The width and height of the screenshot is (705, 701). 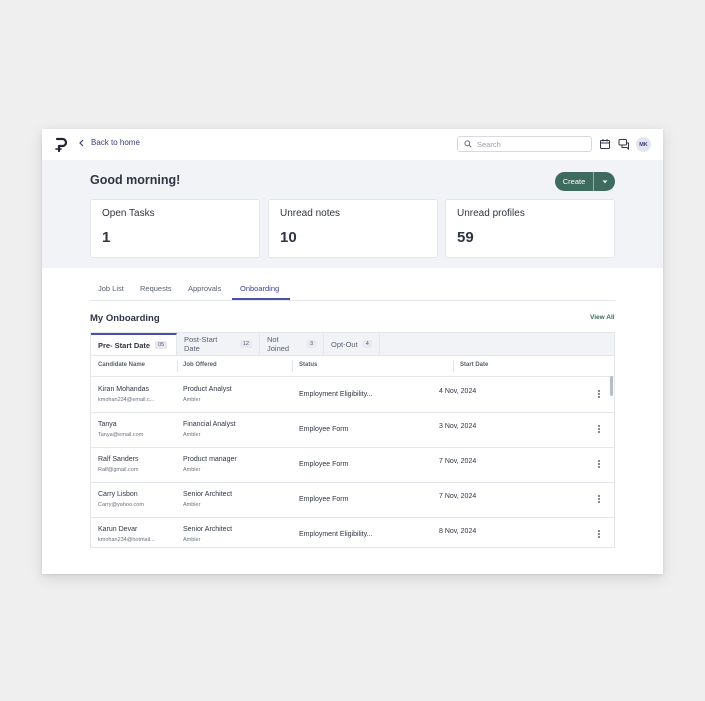 What do you see at coordinates (118, 459) in the screenshot?
I see `candidate-name: Ralf Sanders` at bounding box center [118, 459].